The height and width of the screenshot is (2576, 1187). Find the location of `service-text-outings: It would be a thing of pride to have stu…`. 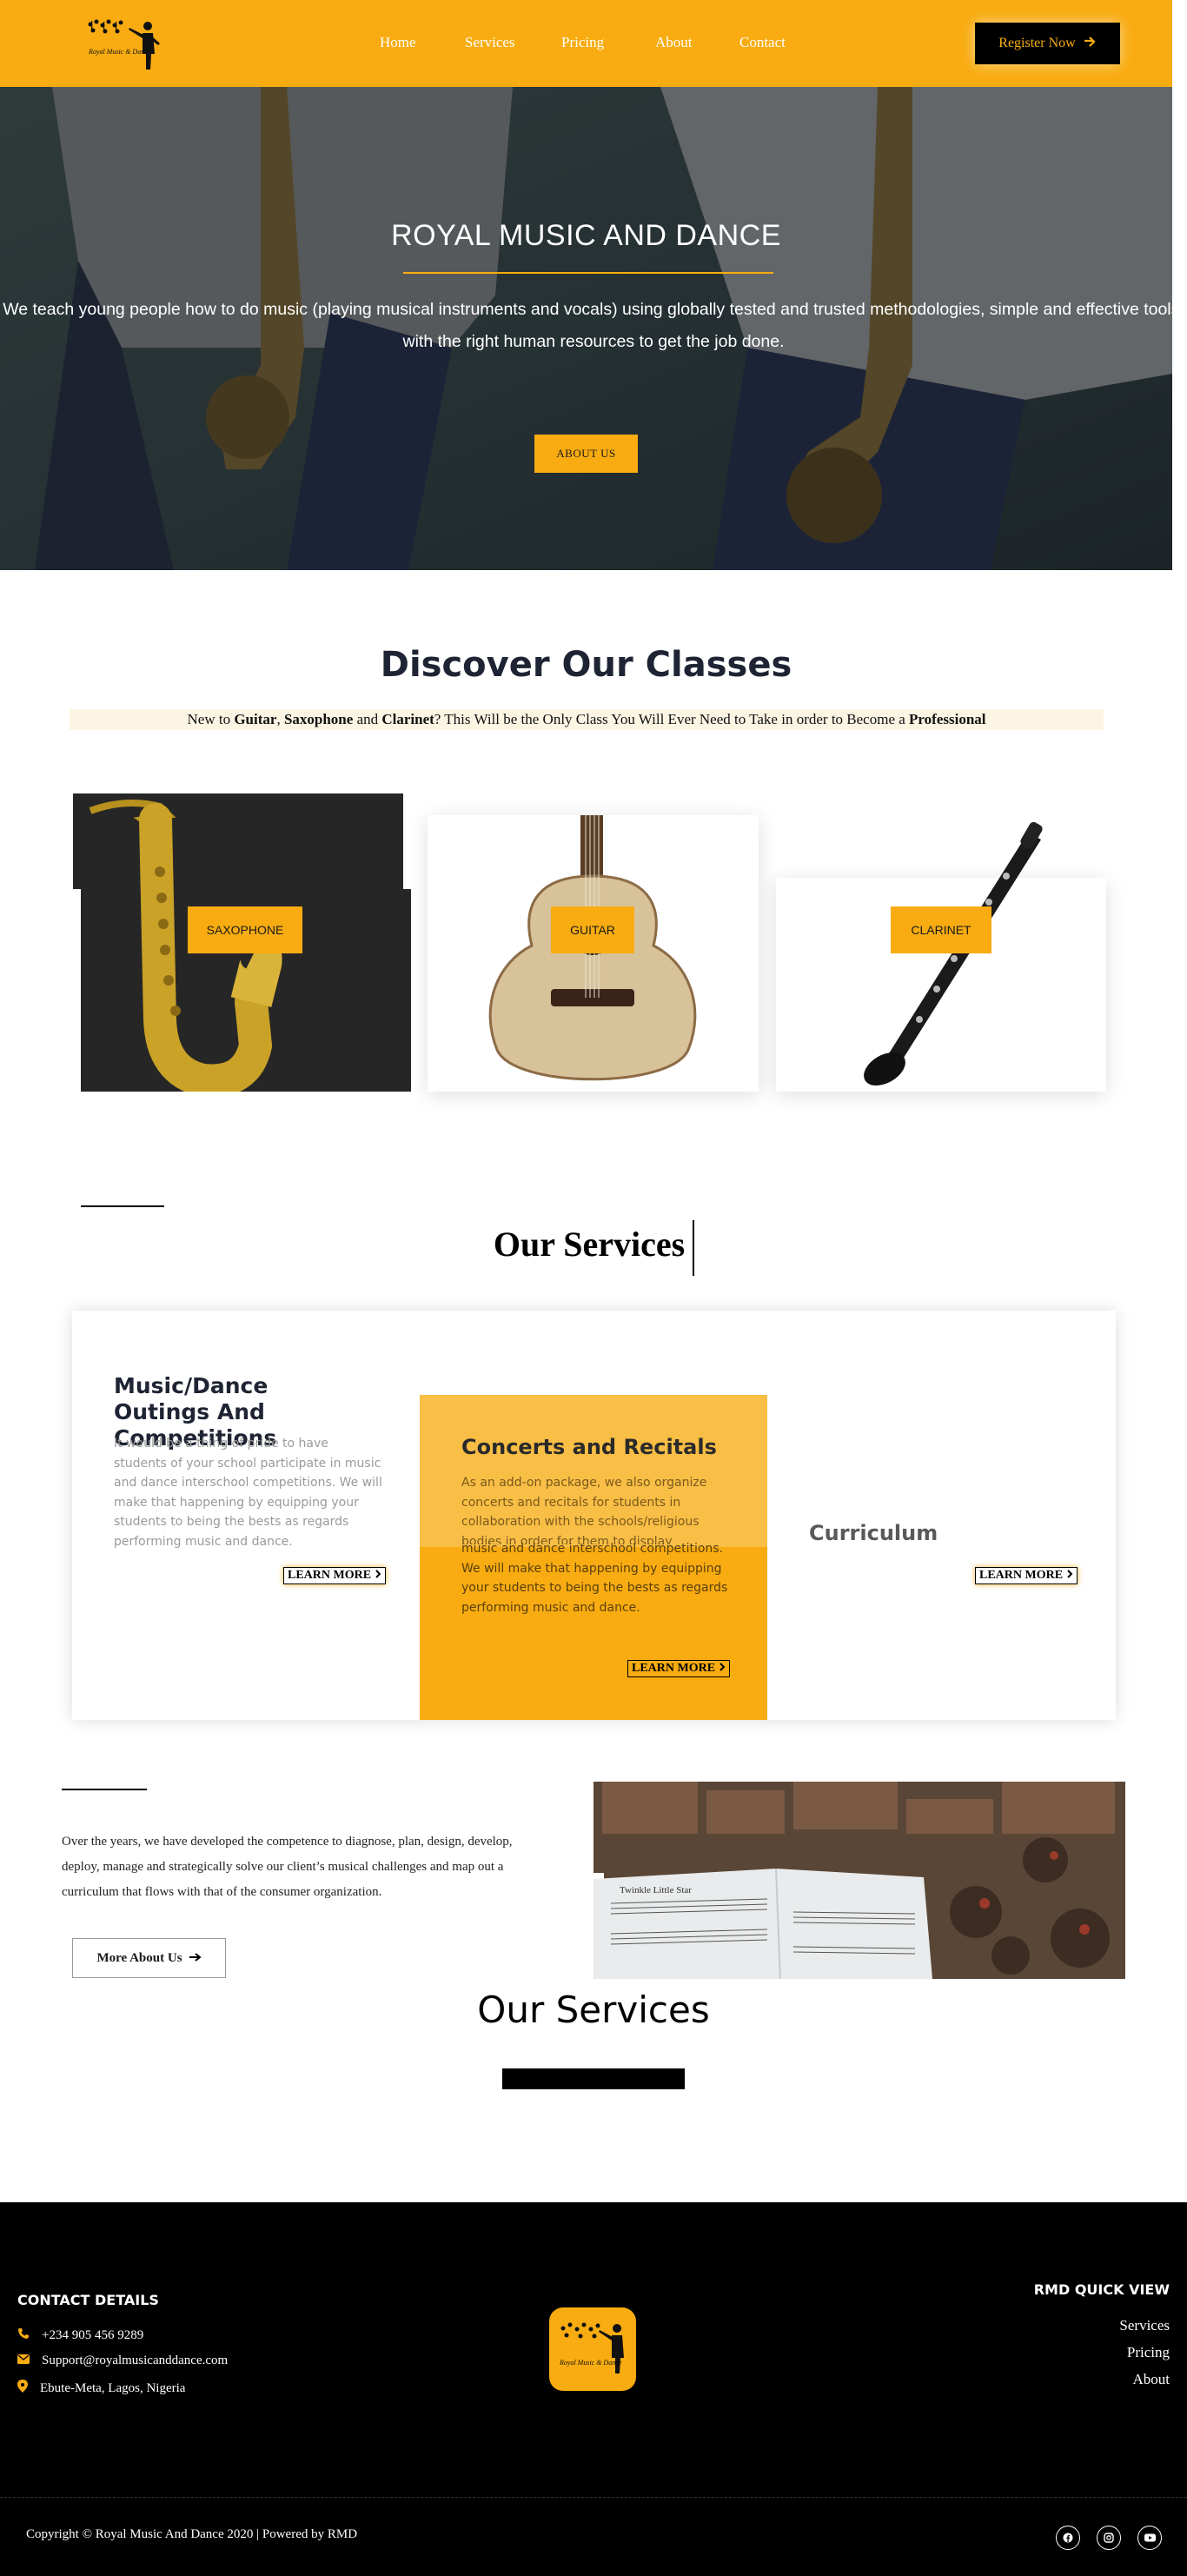

service-text-outings: It would be a thing of pride to have stu… is located at coordinates (248, 1493).